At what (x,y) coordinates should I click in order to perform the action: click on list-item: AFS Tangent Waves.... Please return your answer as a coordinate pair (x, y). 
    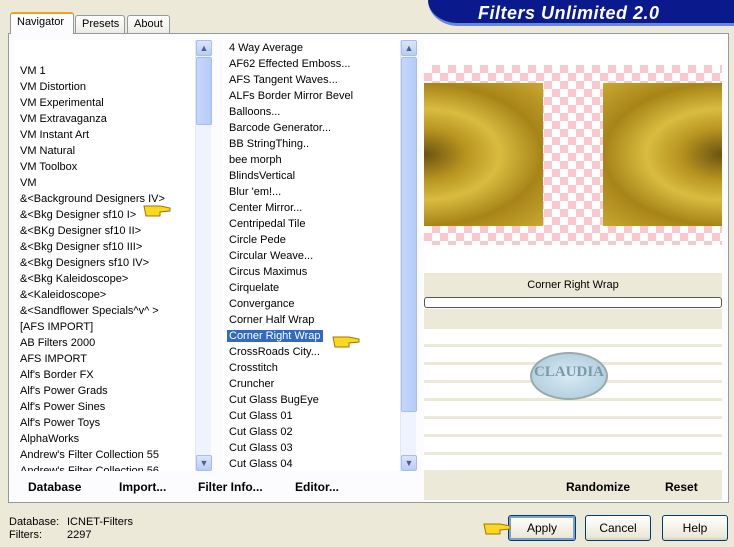
    Looking at the image, I should click on (311, 80).